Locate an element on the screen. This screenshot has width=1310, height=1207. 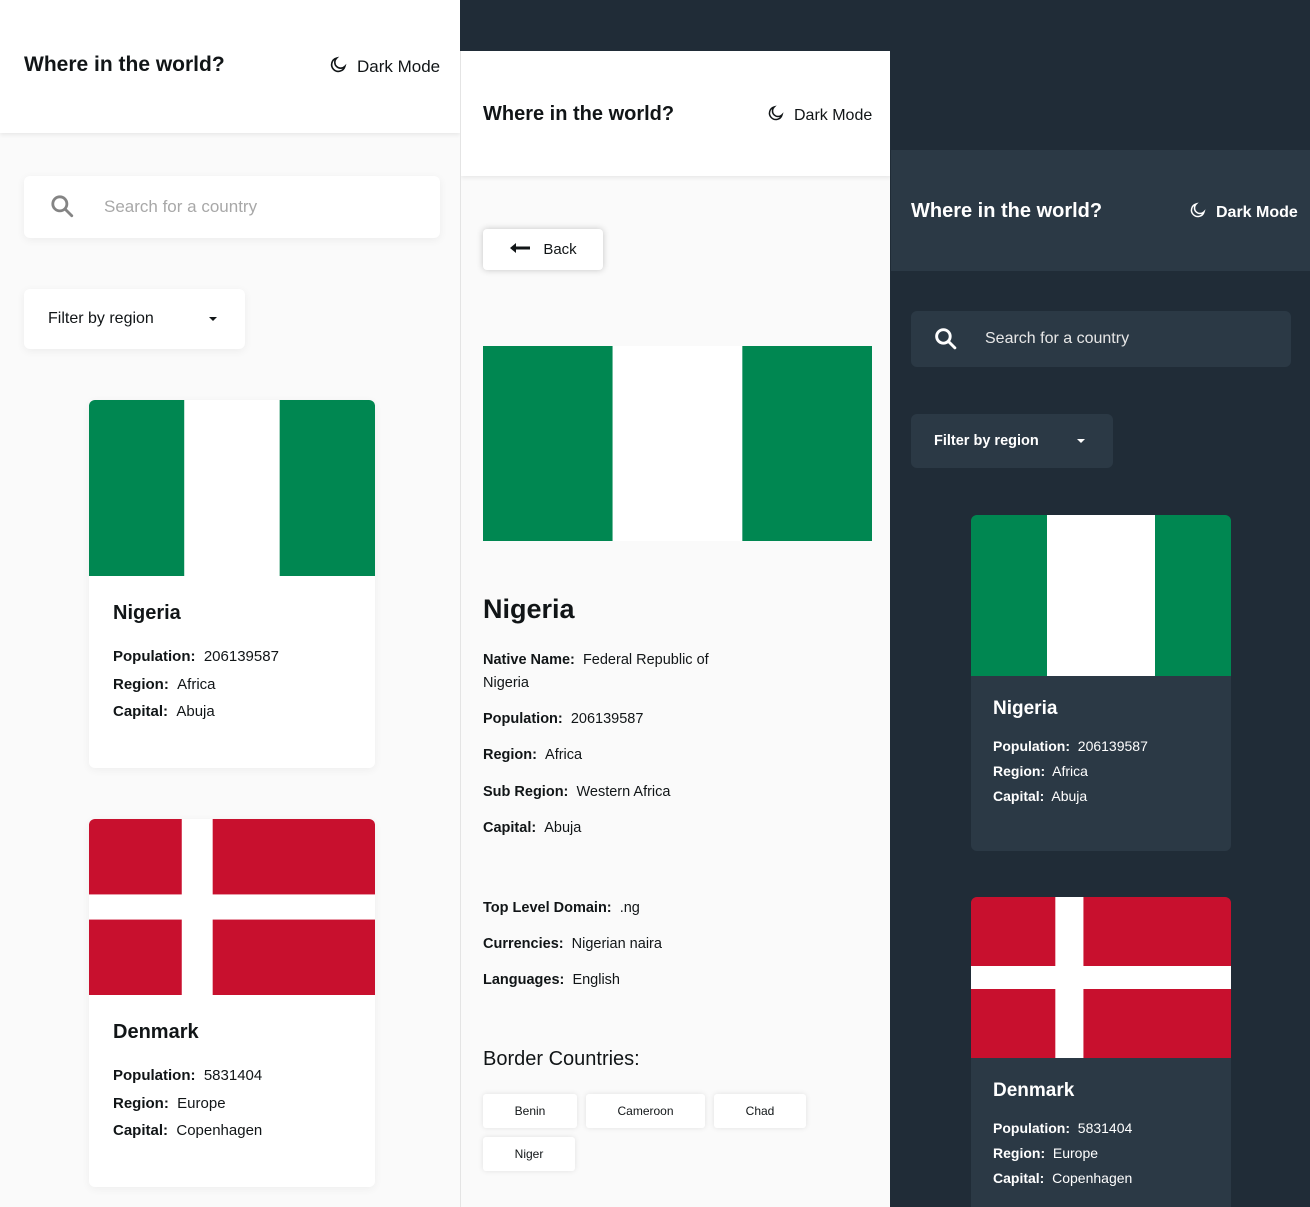
tld-value: .ng is located at coordinates (629, 908).